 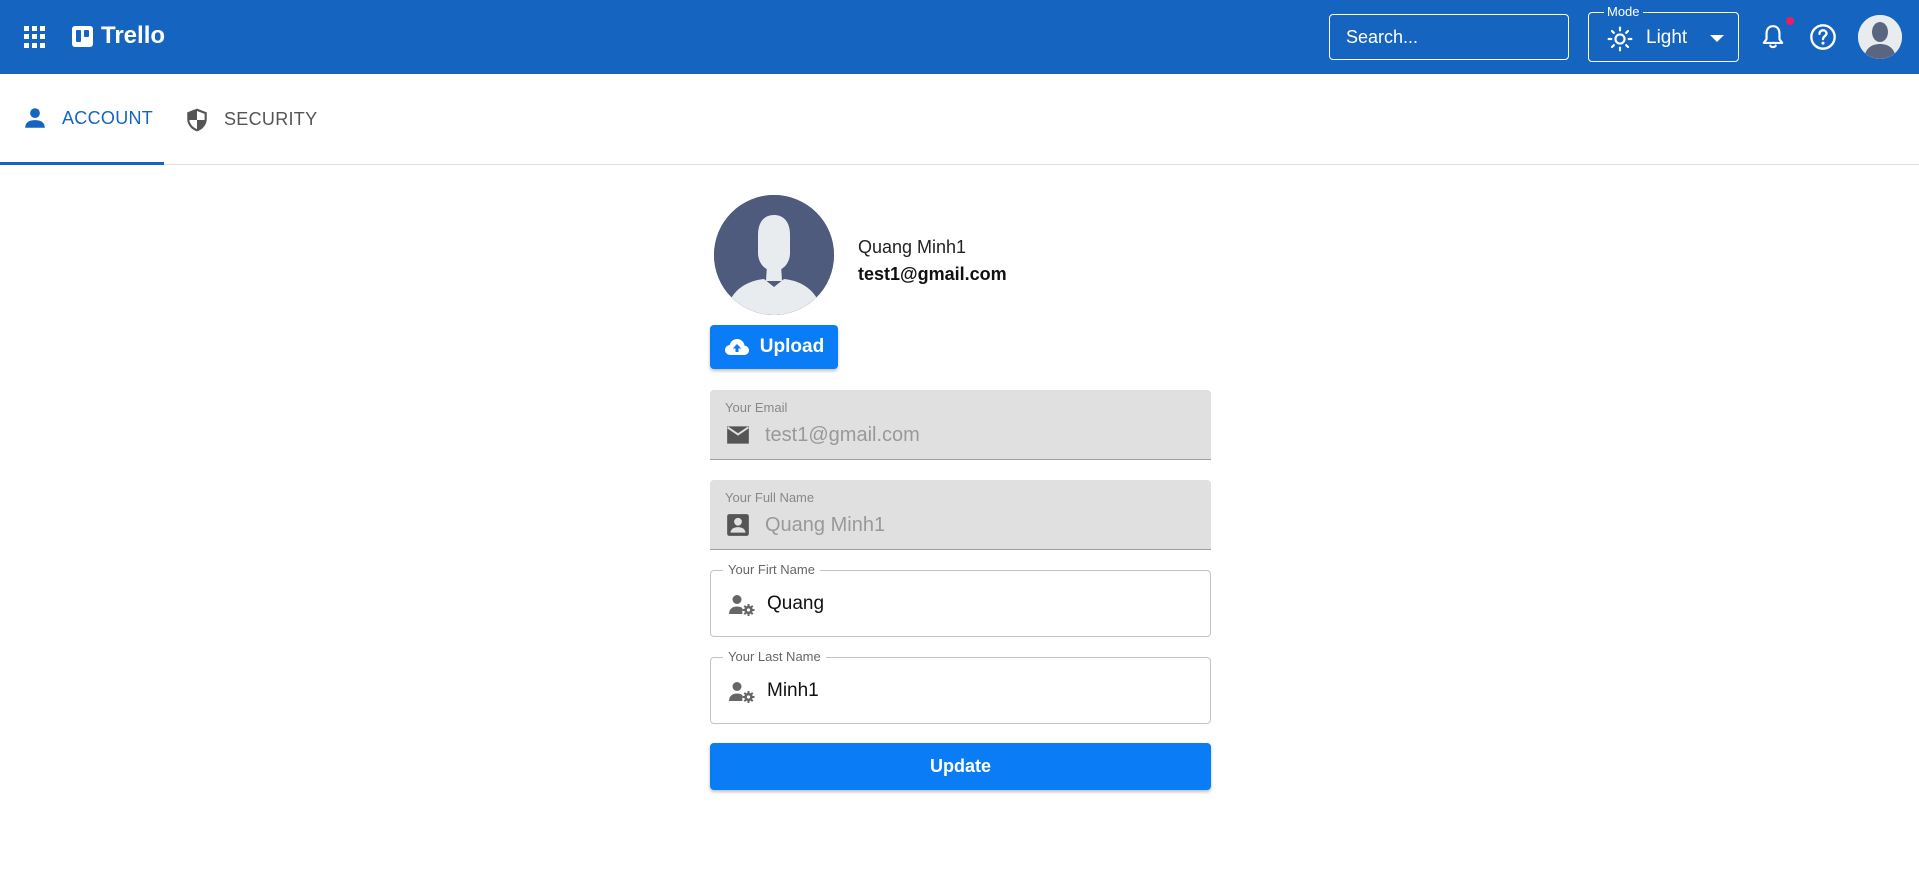 I want to click on first-name-field: Your Firt Name Quang, so click(x=960, y=599).